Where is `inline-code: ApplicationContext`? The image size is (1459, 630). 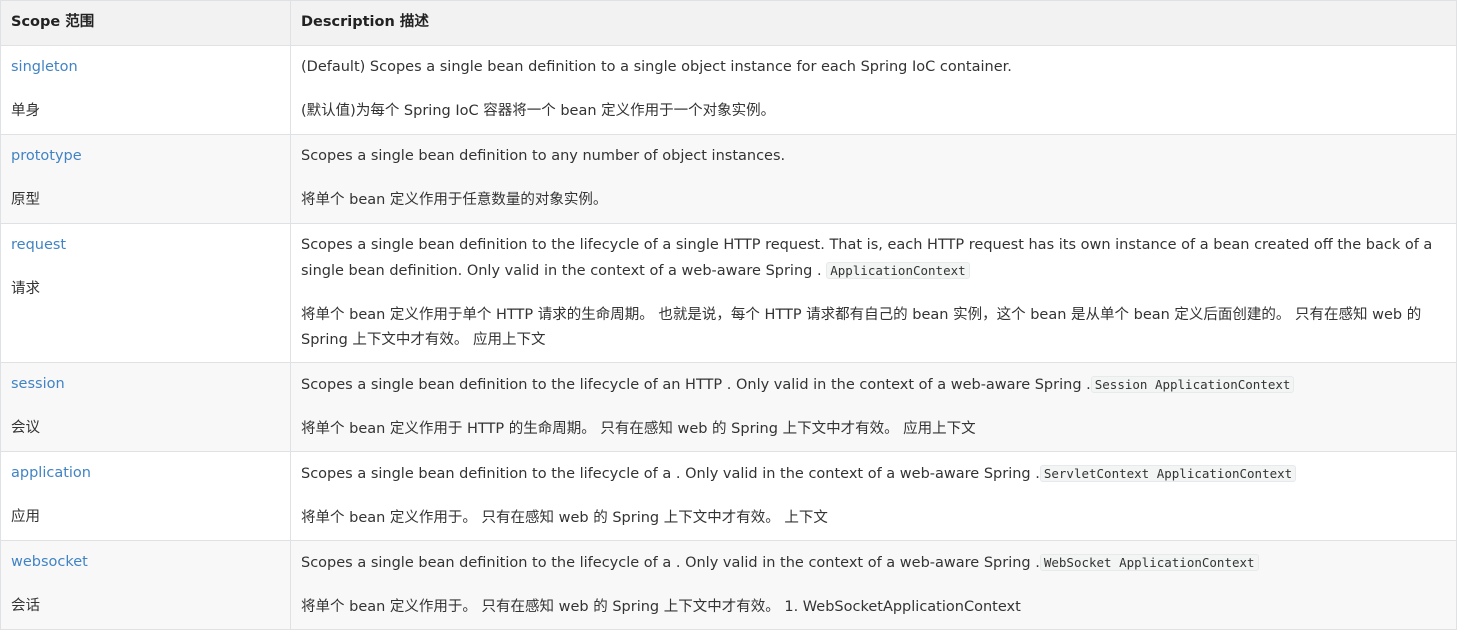 inline-code: ApplicationContext is located at coordinates (898, 270).